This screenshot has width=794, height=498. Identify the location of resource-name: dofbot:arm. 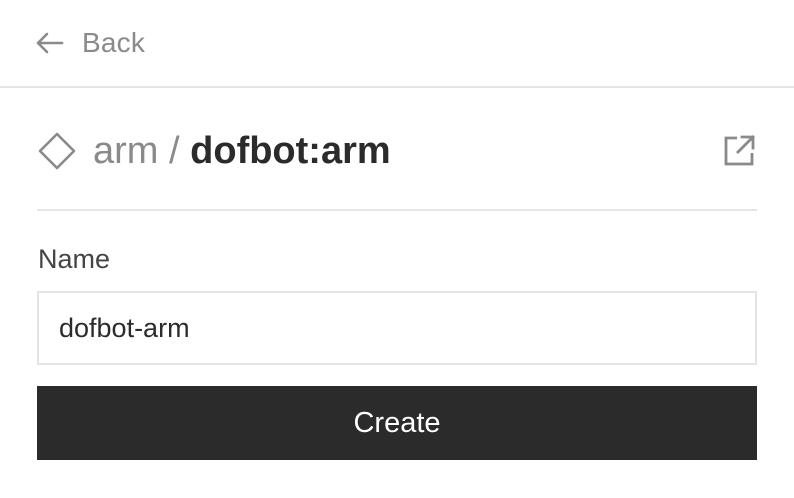
(290, 151).